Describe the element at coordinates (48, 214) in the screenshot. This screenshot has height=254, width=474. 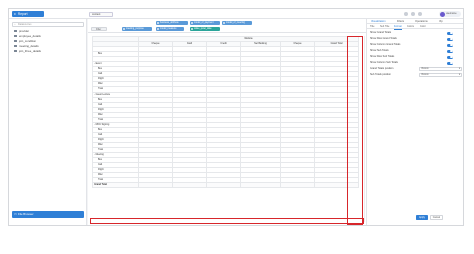
I see `file-browser-button: ▭ File Browser` at that location.